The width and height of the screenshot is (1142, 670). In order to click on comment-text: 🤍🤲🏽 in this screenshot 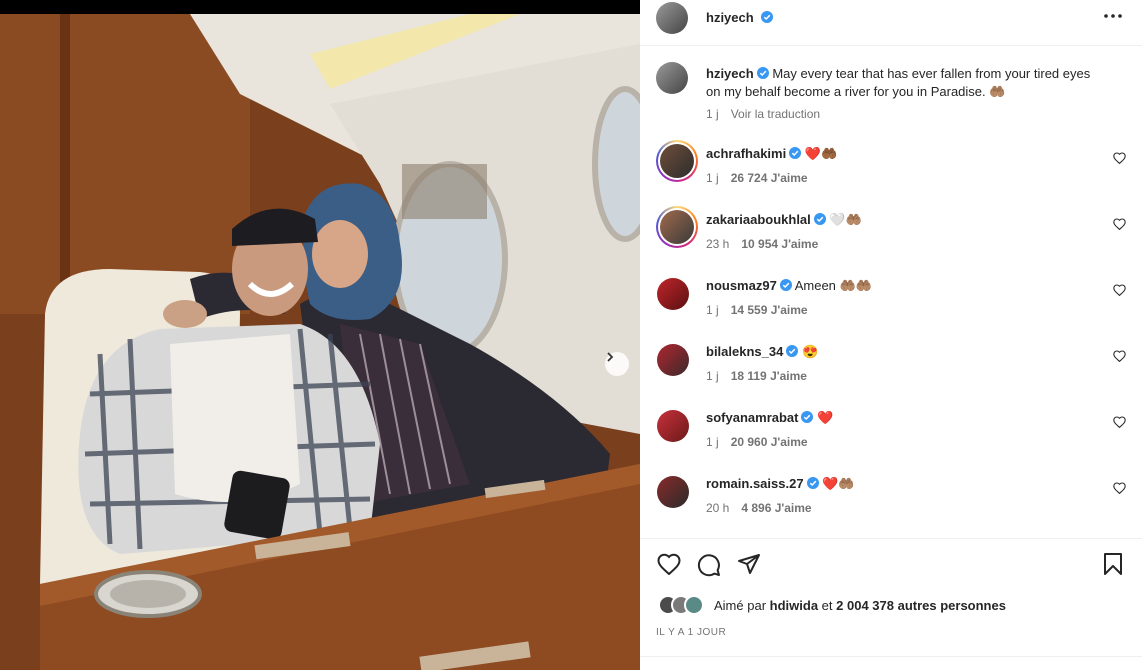, I will do `click(845, 219)`.